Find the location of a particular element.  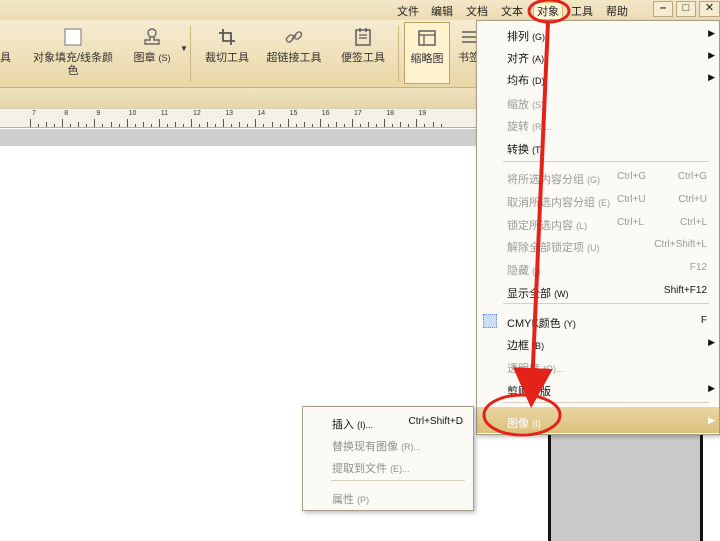

menu-document: 文档 is located at coordinates (477, 11).